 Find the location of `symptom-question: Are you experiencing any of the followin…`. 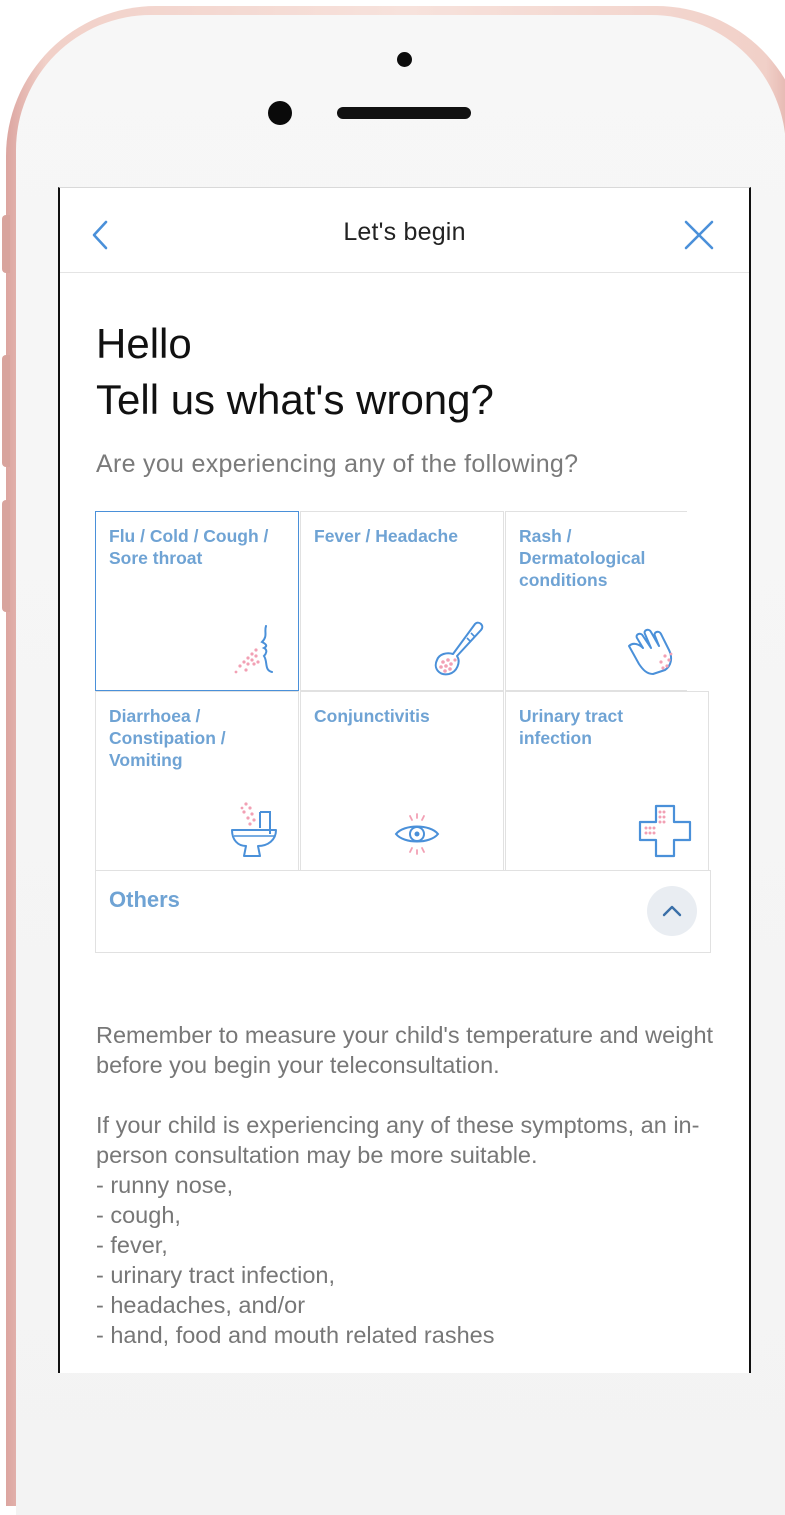

symptom-question: Are you experiencing any of the followin… is located at coordinates (337, 464).